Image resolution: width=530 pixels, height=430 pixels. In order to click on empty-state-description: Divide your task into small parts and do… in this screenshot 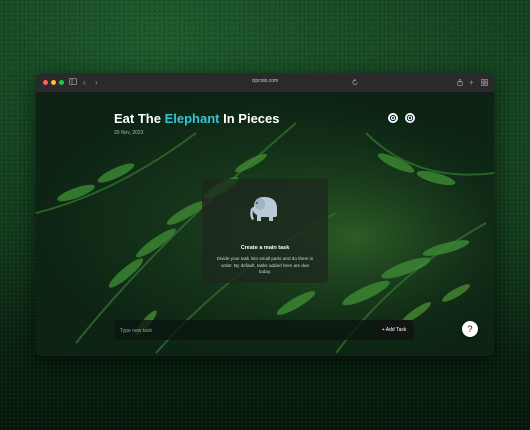, I will do `click(265, 265)`.